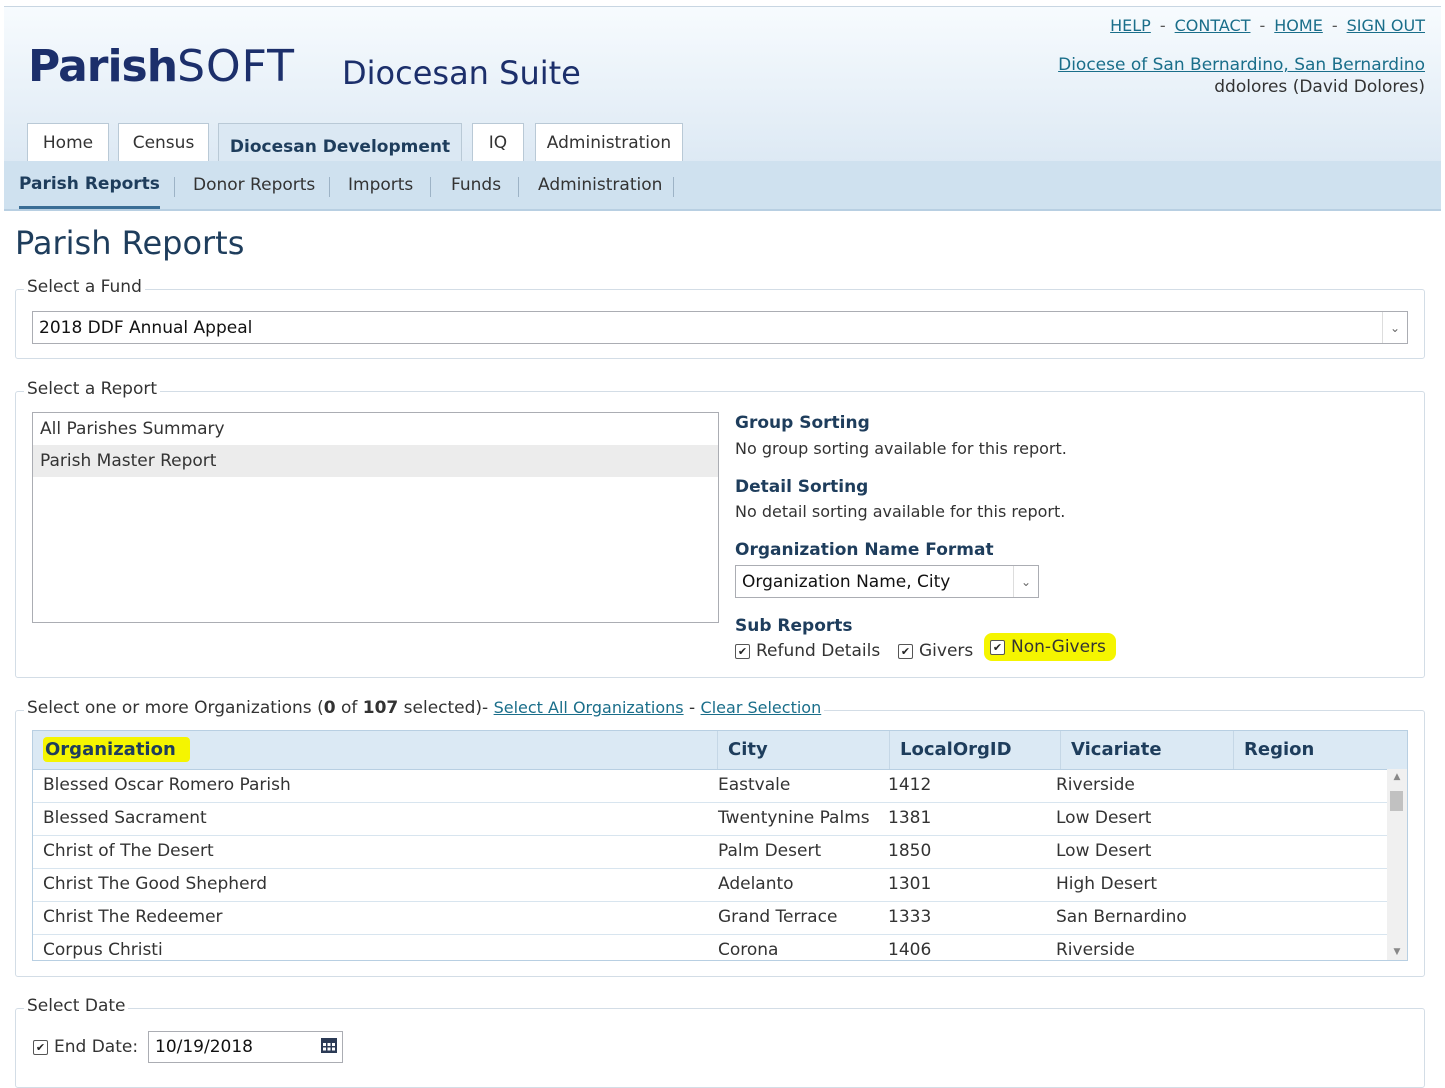 This screenshot has width=1445, height=1088. Describe the element at coordinates (770, 851) in the screenshot. I see `cell-city: Palm Desert` at that location.